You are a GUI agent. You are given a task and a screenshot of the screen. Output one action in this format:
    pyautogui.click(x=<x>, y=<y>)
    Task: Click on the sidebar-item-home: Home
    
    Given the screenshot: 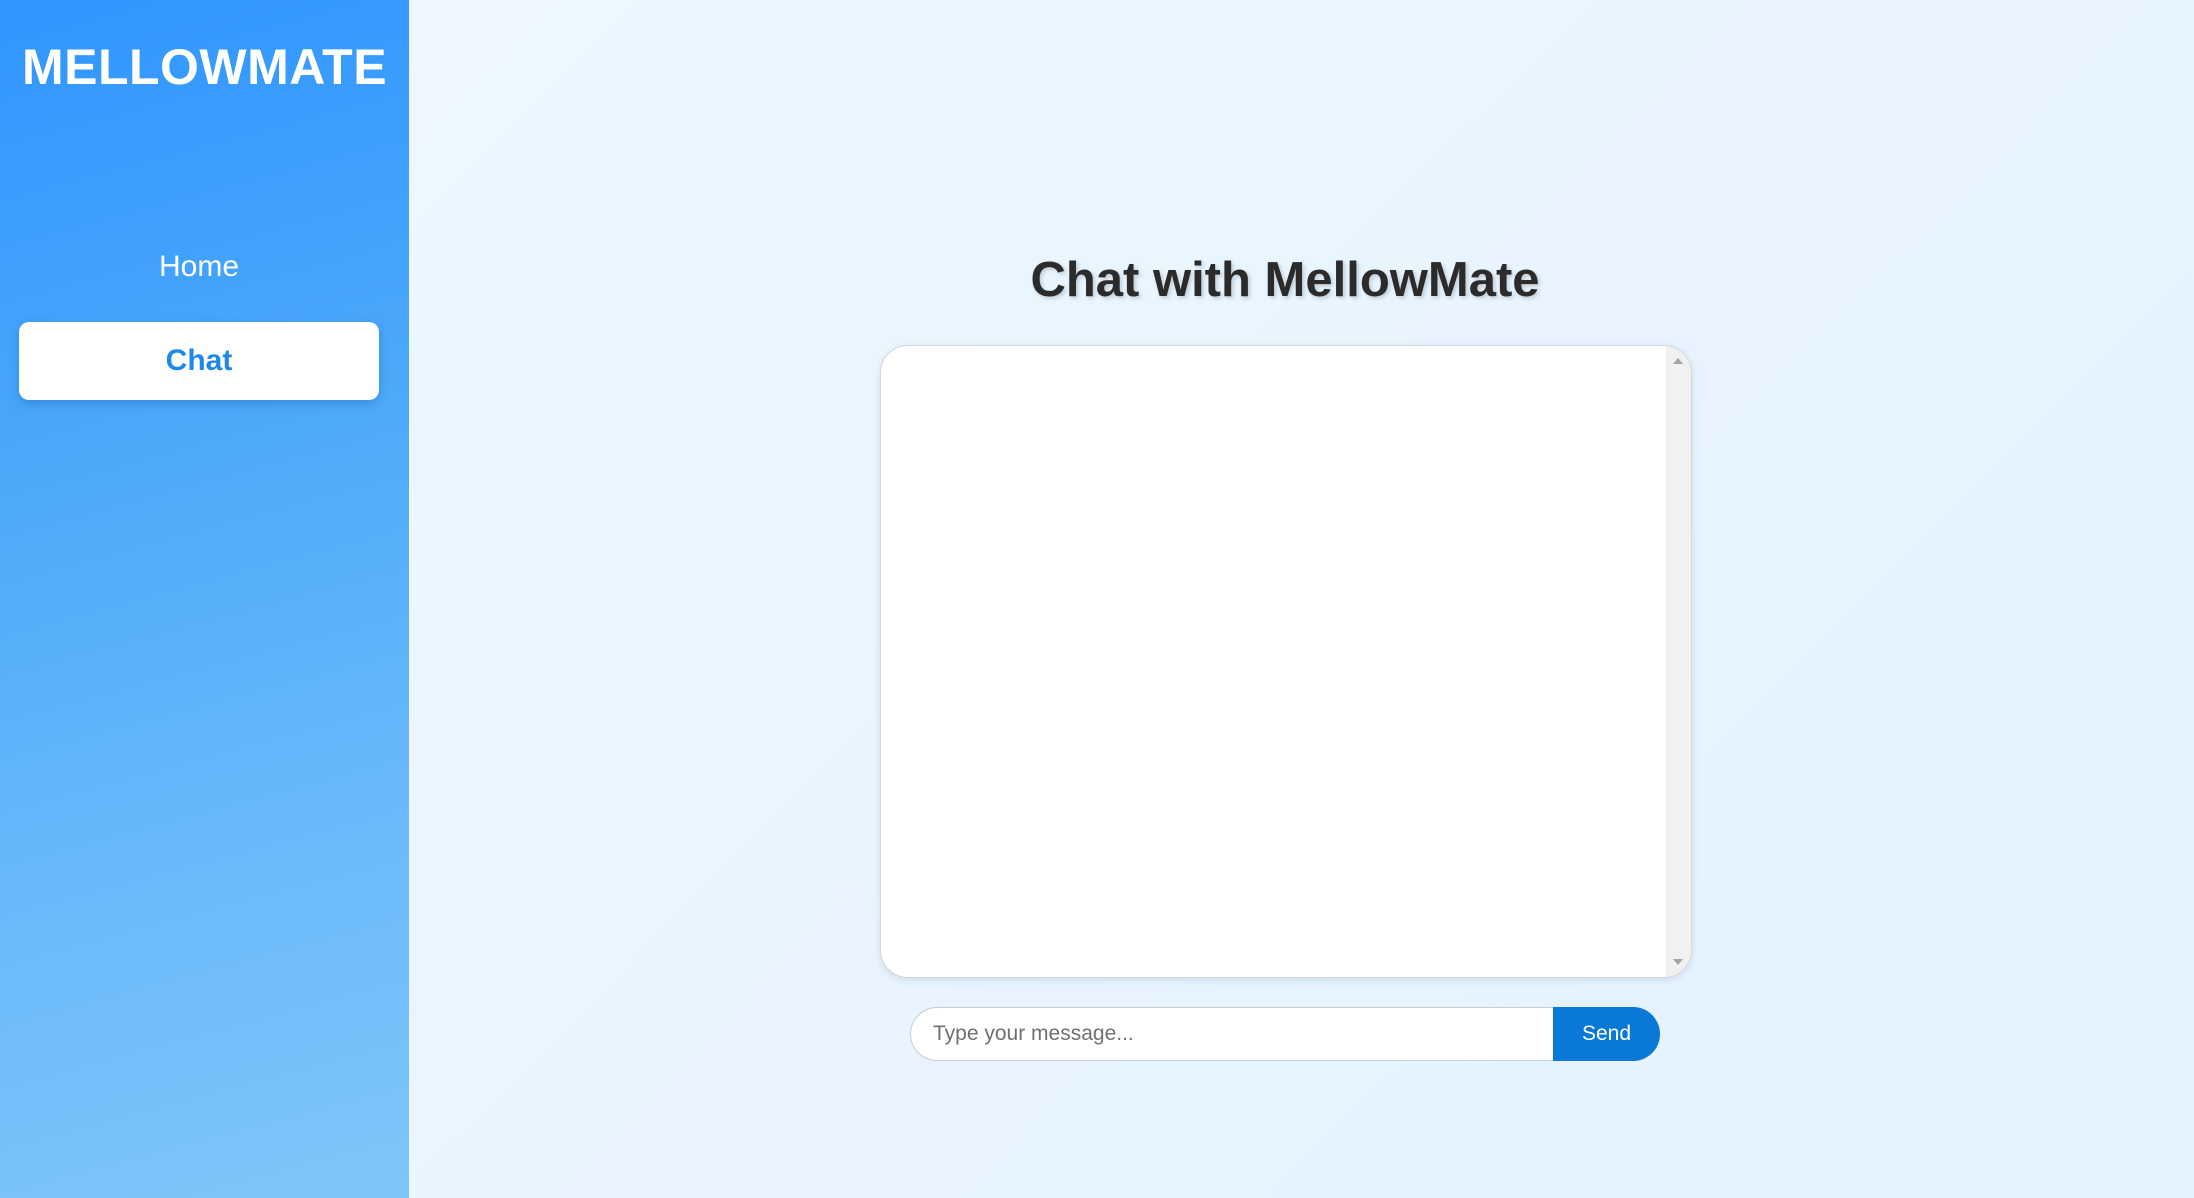 What is the action you would take?
    pyautogui.click(x=199, y=267)
    